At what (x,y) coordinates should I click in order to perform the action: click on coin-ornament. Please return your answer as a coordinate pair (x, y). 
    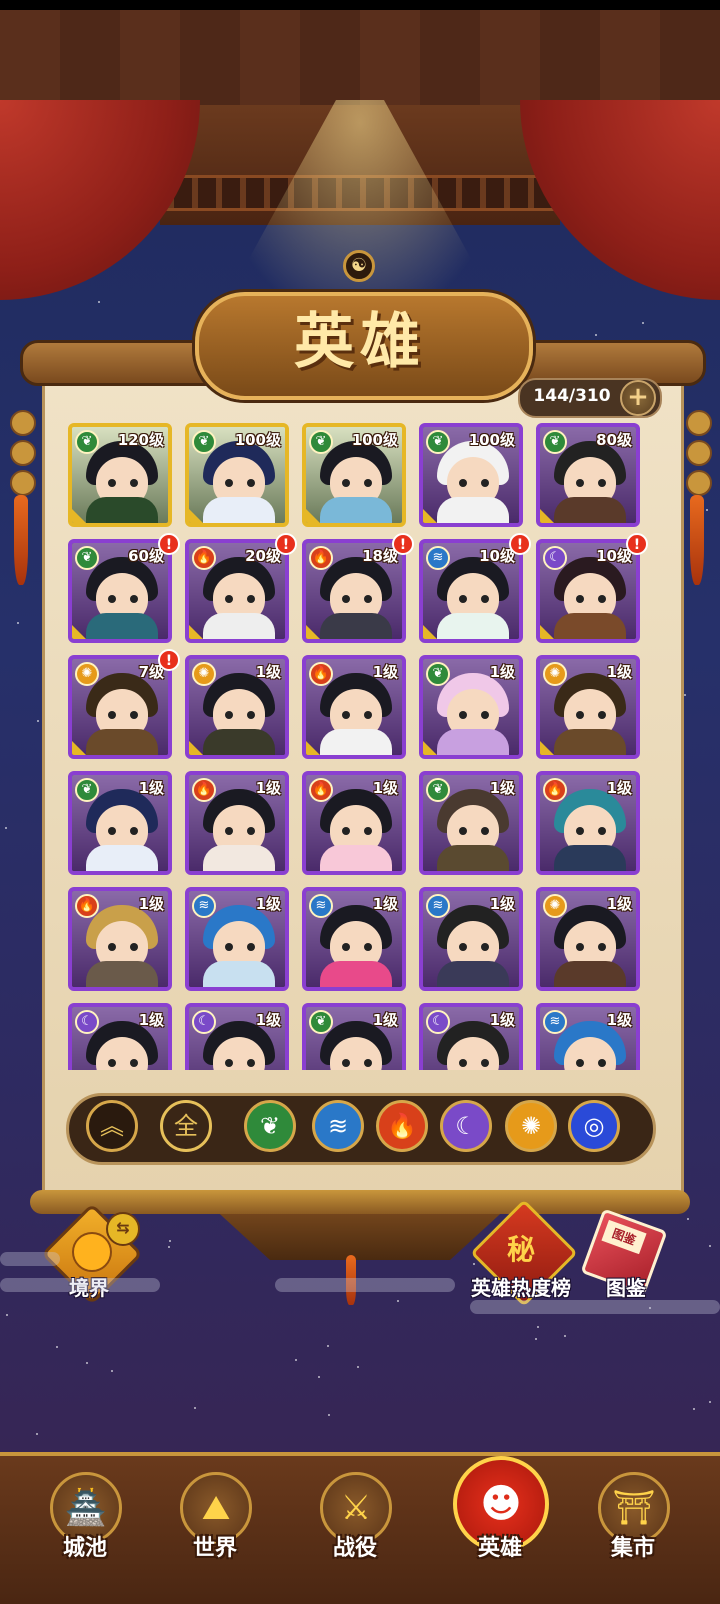
    Looking at the image, I should click on (23, 453).